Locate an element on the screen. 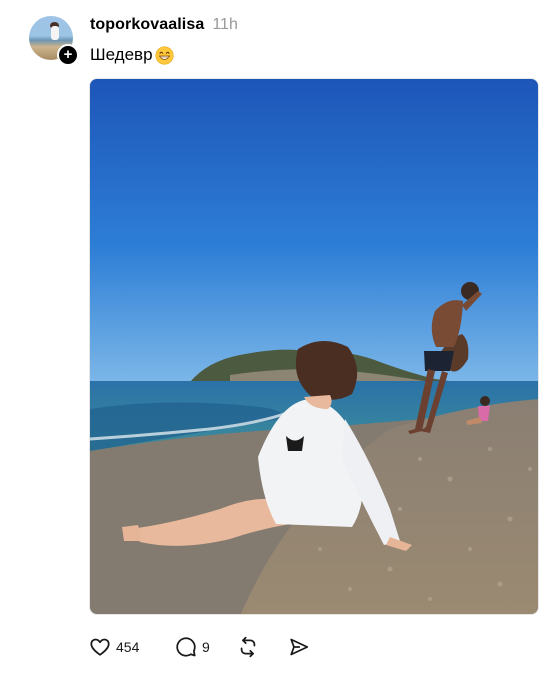  repost-button is located at coordinates (262, 647).